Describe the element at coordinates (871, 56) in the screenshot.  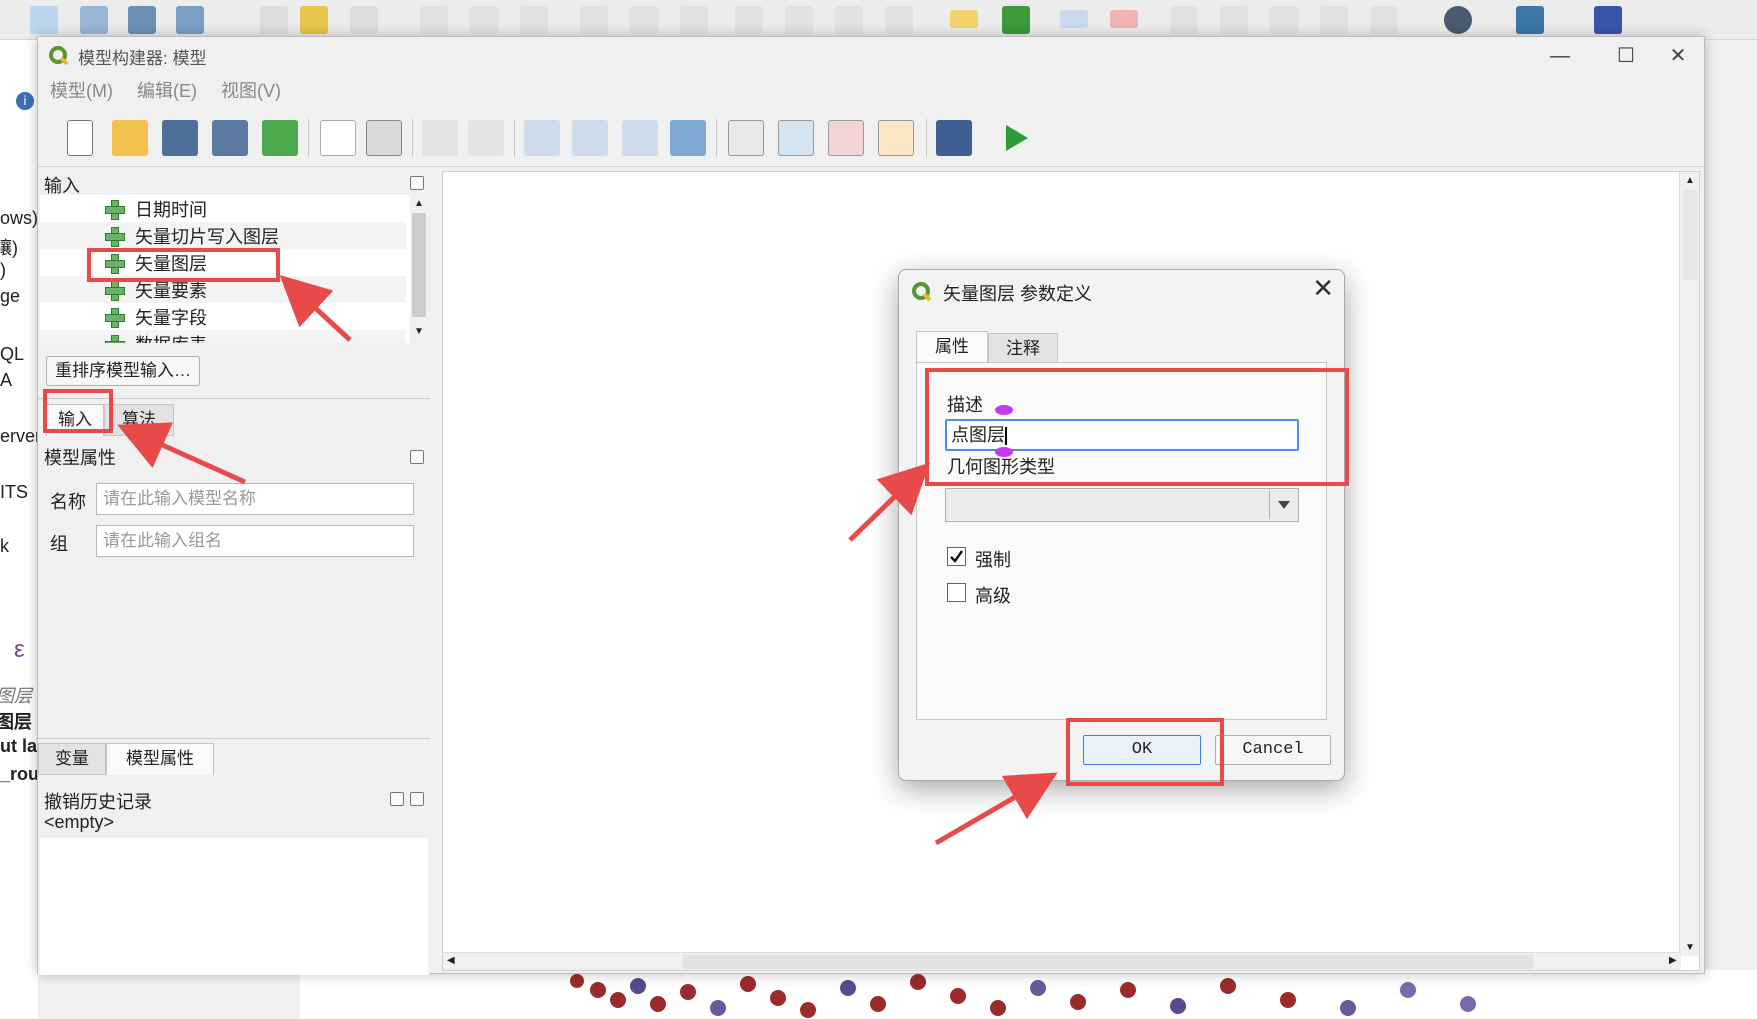
I see `window-titlebar: 模型构建器: 模型 — ☐ ✕` at that location.